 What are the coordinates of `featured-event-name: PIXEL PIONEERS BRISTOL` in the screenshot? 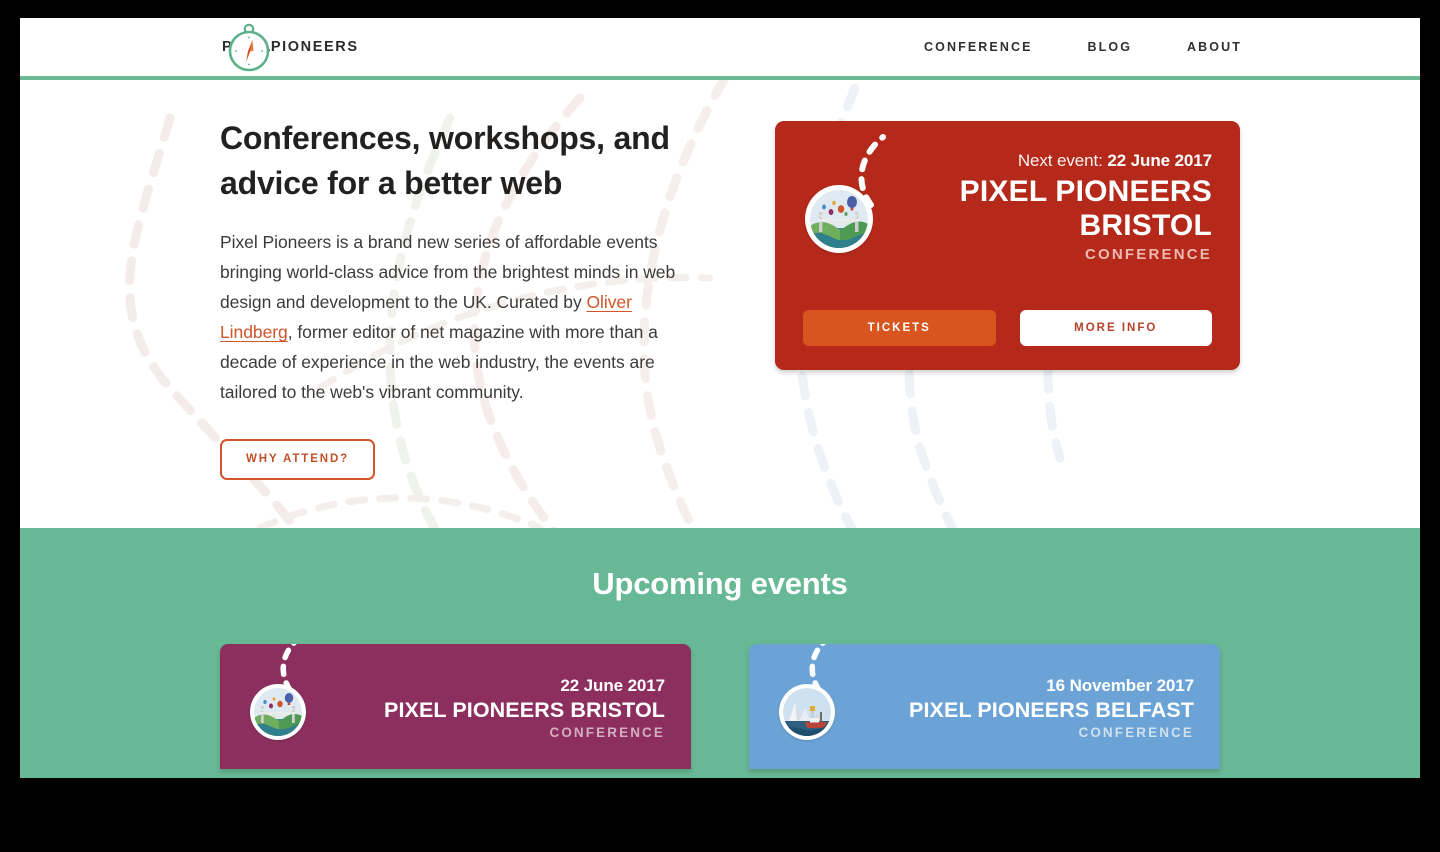 It's located at (1085, 208).